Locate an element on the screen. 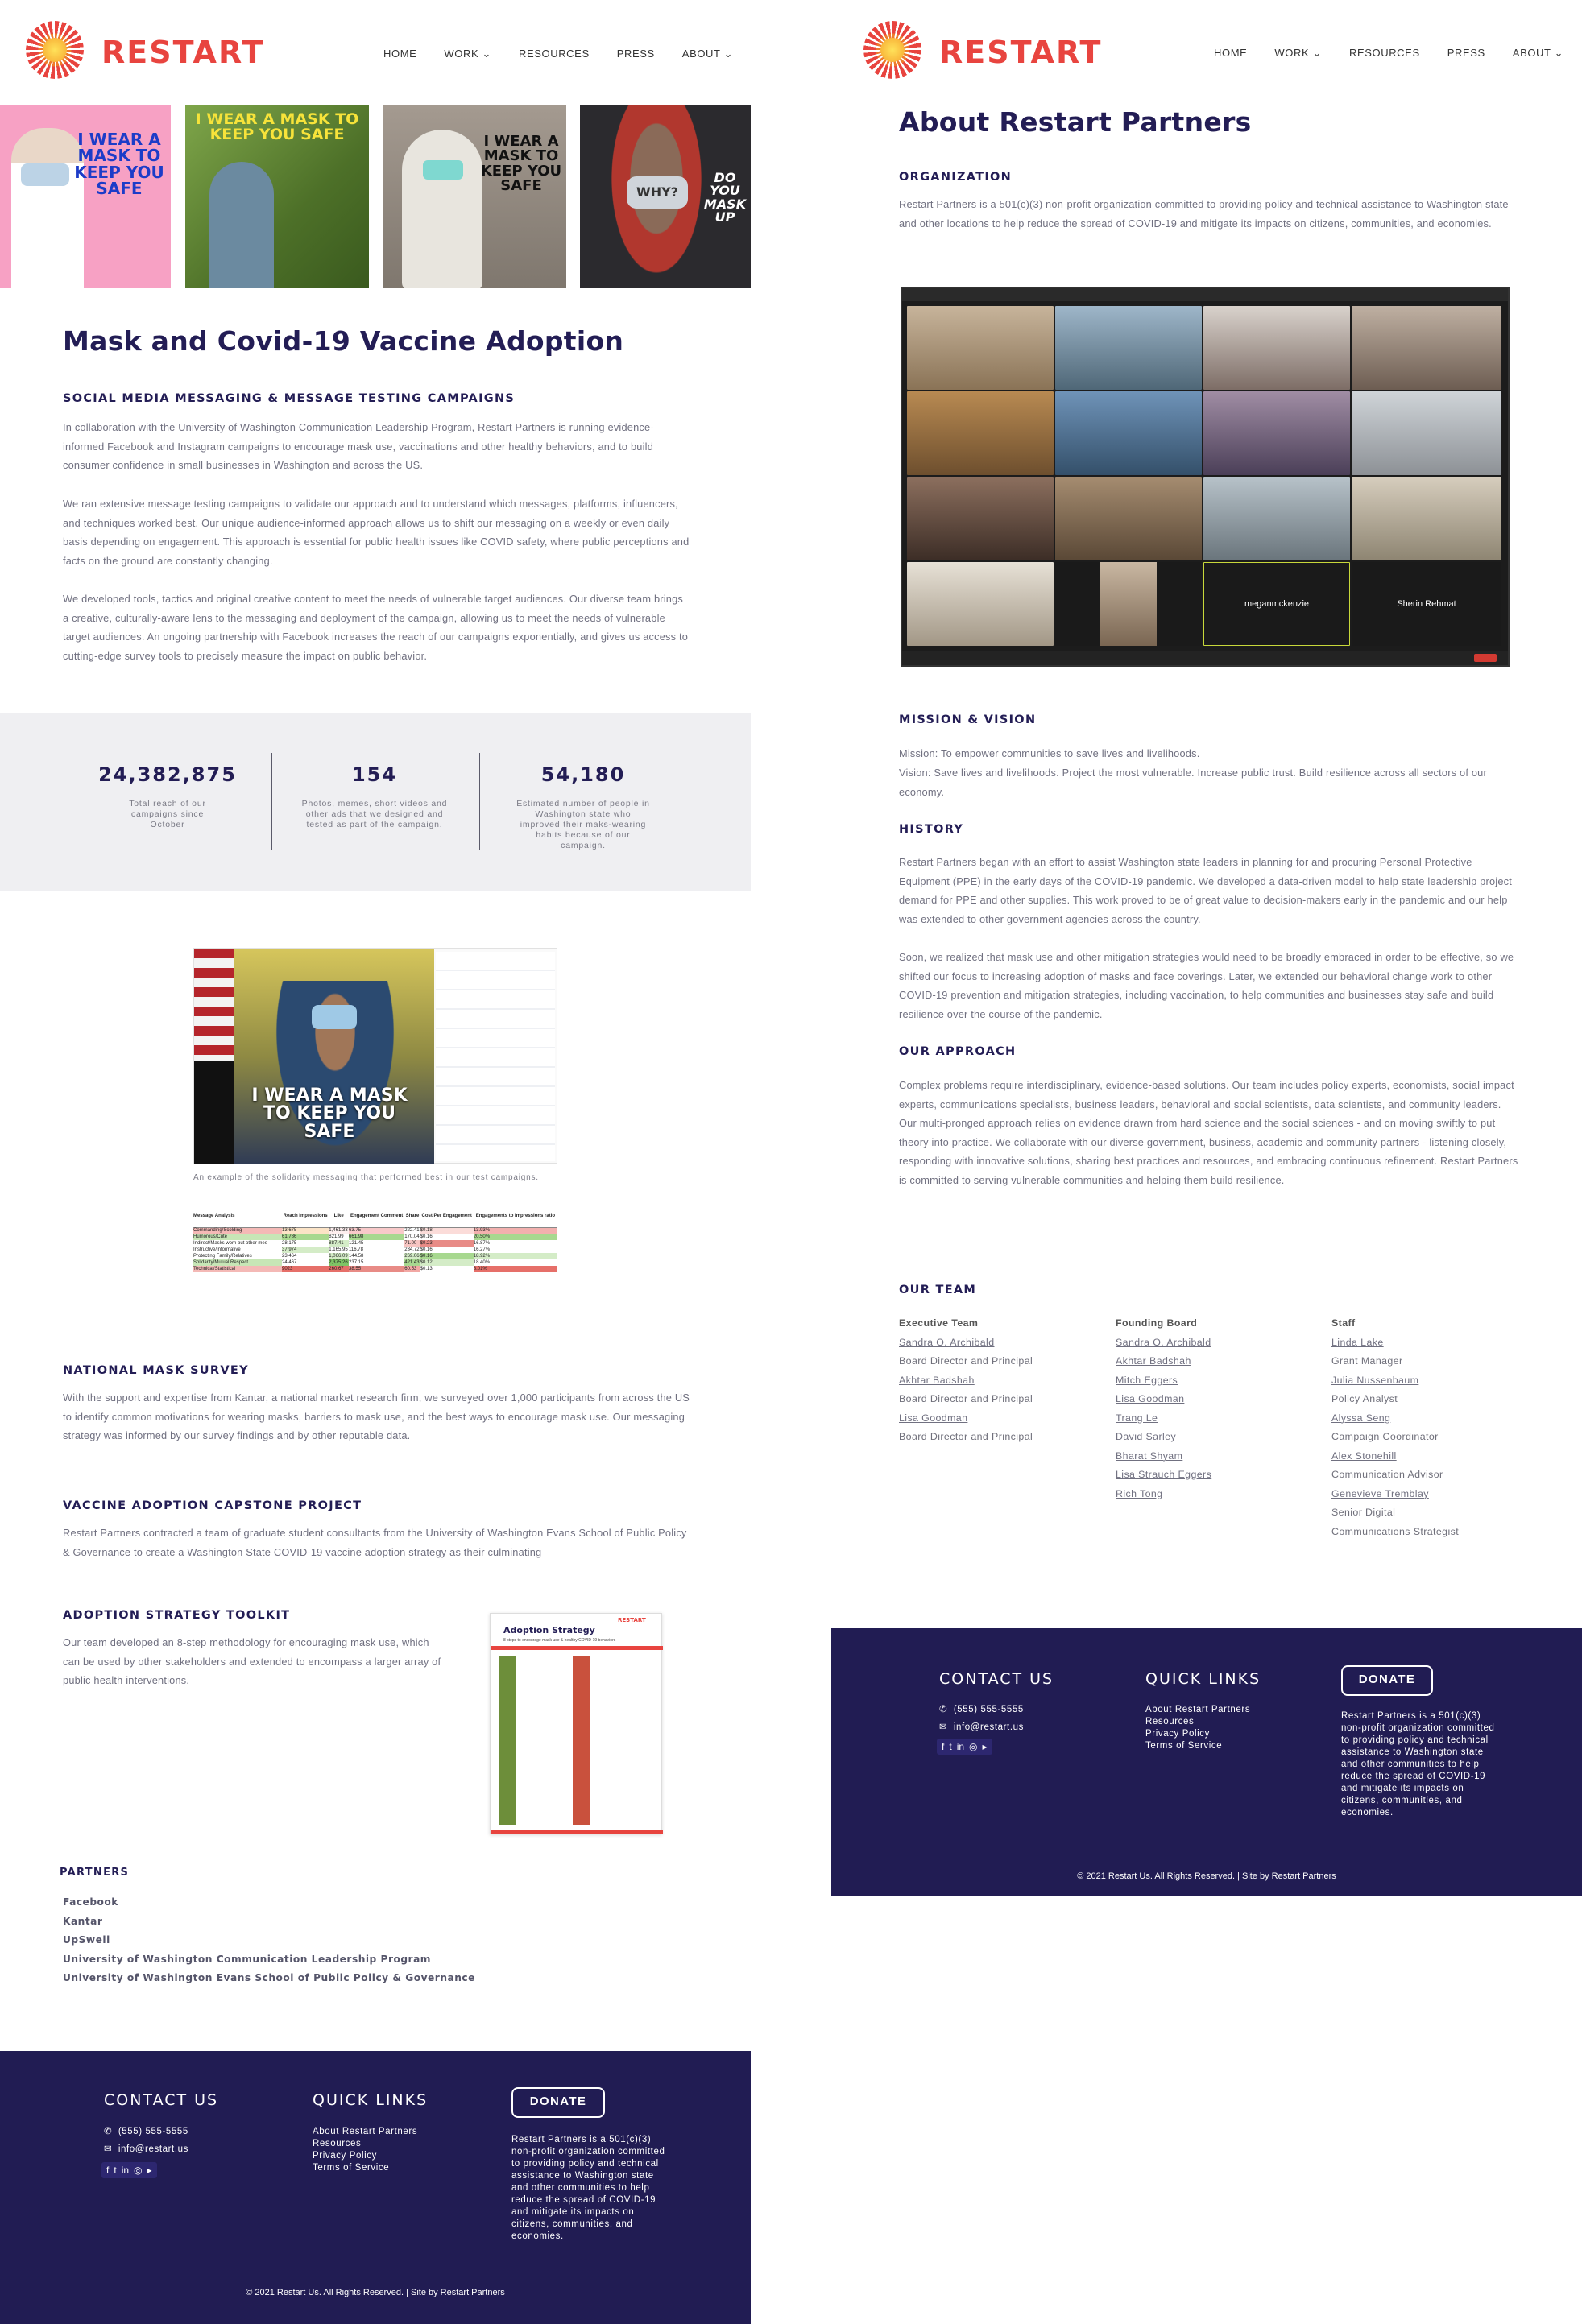  tile-4-text: DO YOU MASK UP is located at coordinates (725, 197).